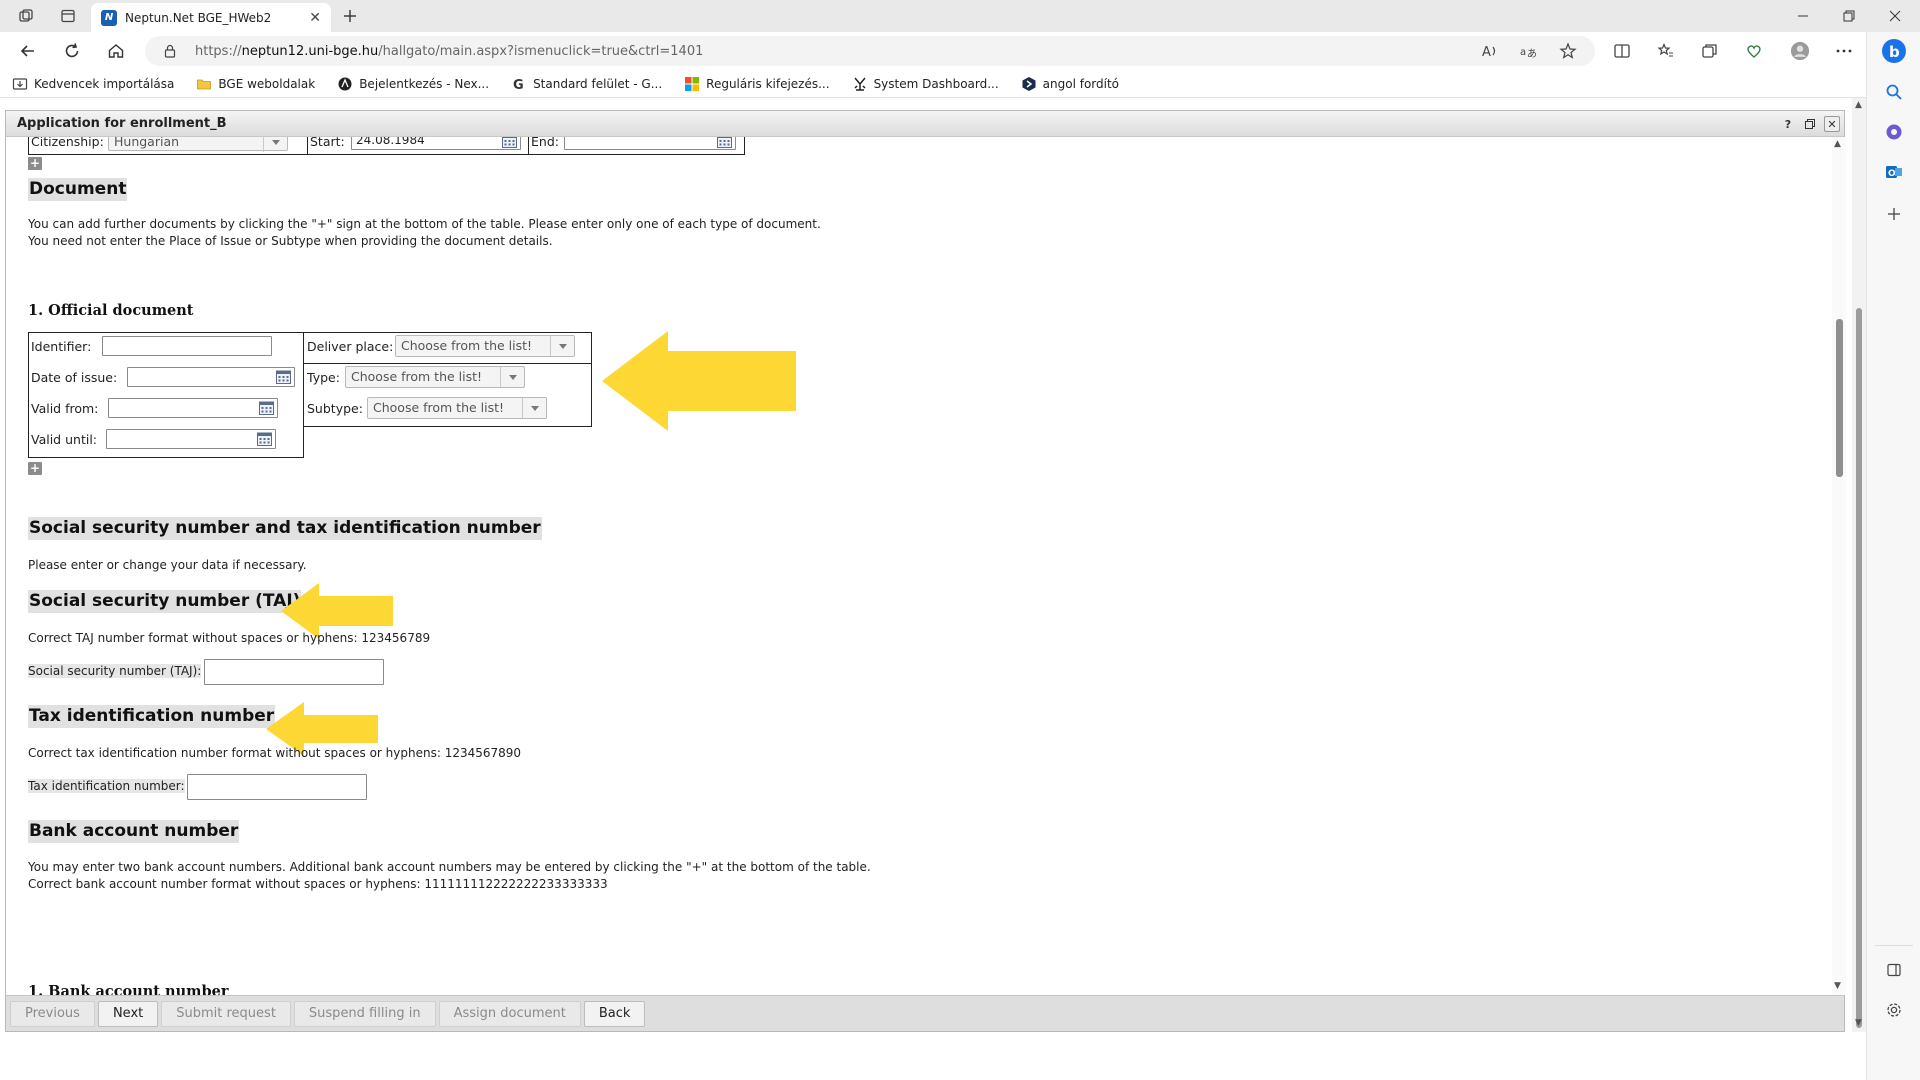 The height and width of the screenshot is (1080, 1920). Describe the element at coordinates (1849, 16) in the screenshot. I see `restore-icon` at that location.